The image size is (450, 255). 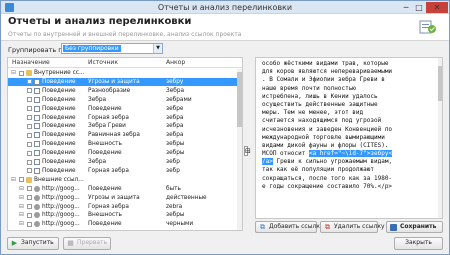 What do you see at coordinates (112, 48) in the screenshot?
I see `group-by-select: Без группировки ▼` at bounding box center [112, 48].